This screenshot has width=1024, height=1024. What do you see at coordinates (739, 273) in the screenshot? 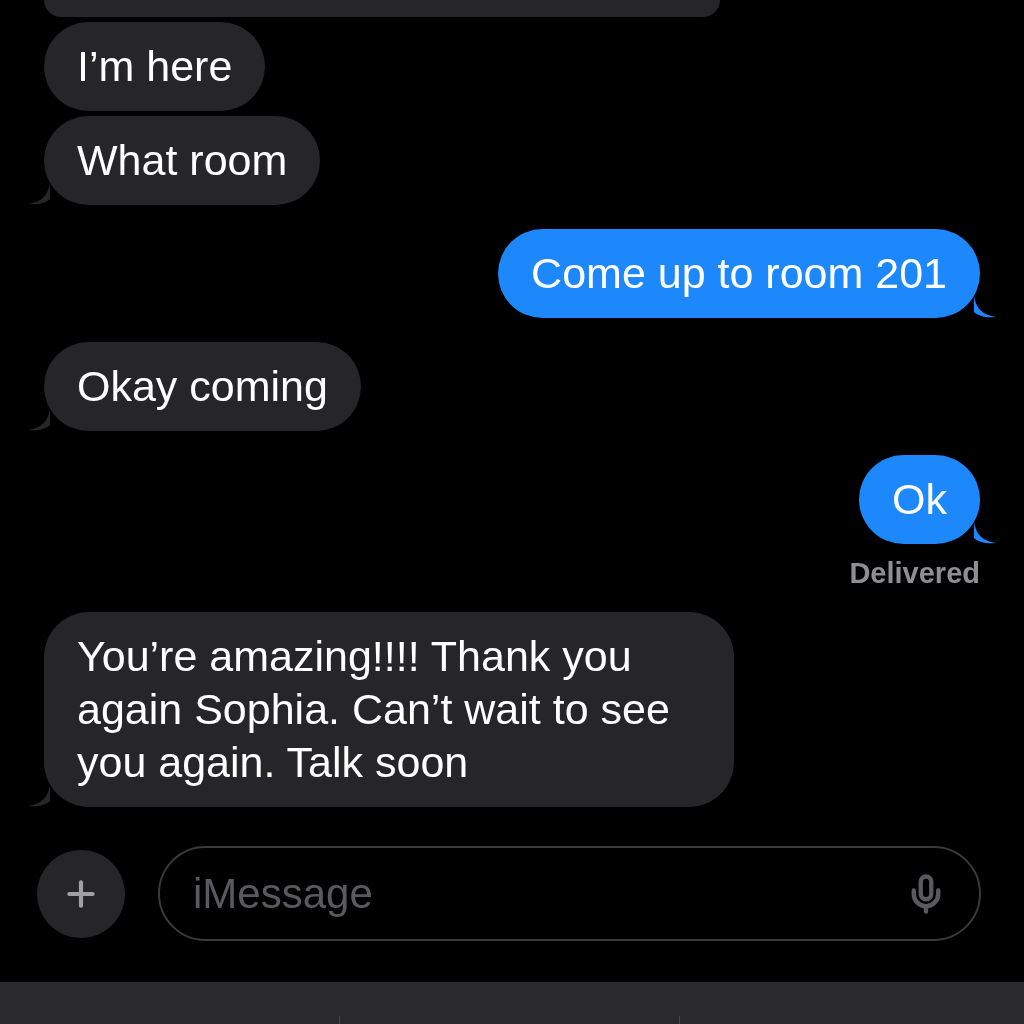
I see `message-bubble: Come up to room 201` at bounding box center [739, 273].